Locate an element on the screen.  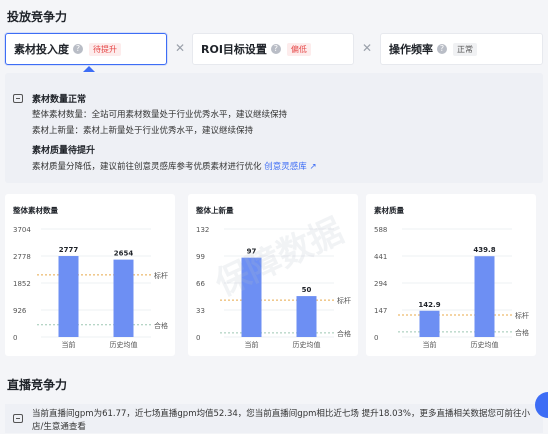
external-link-icon: ↗ is located at coordinates (312, 167).